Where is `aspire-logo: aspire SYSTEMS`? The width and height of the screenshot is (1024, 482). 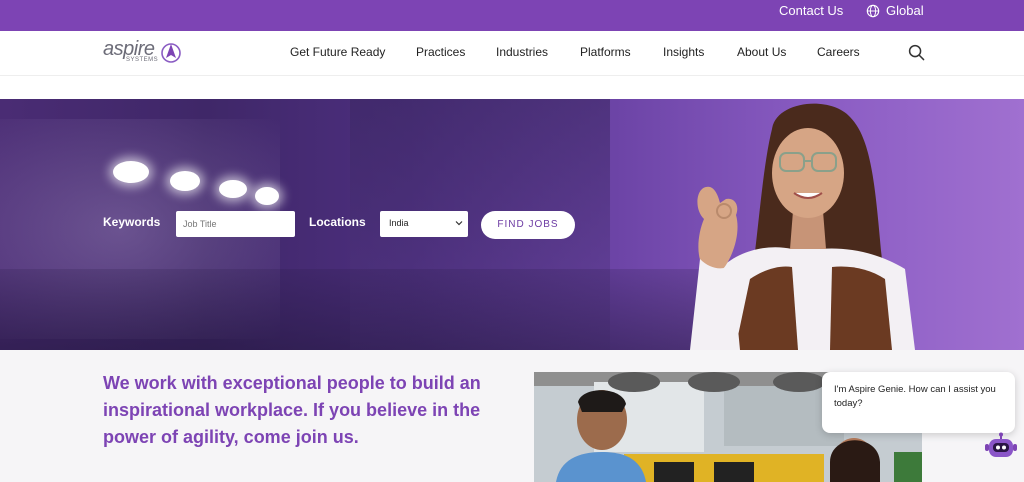
aspire-logo: aspire SYSTEMS is located at coordinates (143, 52).